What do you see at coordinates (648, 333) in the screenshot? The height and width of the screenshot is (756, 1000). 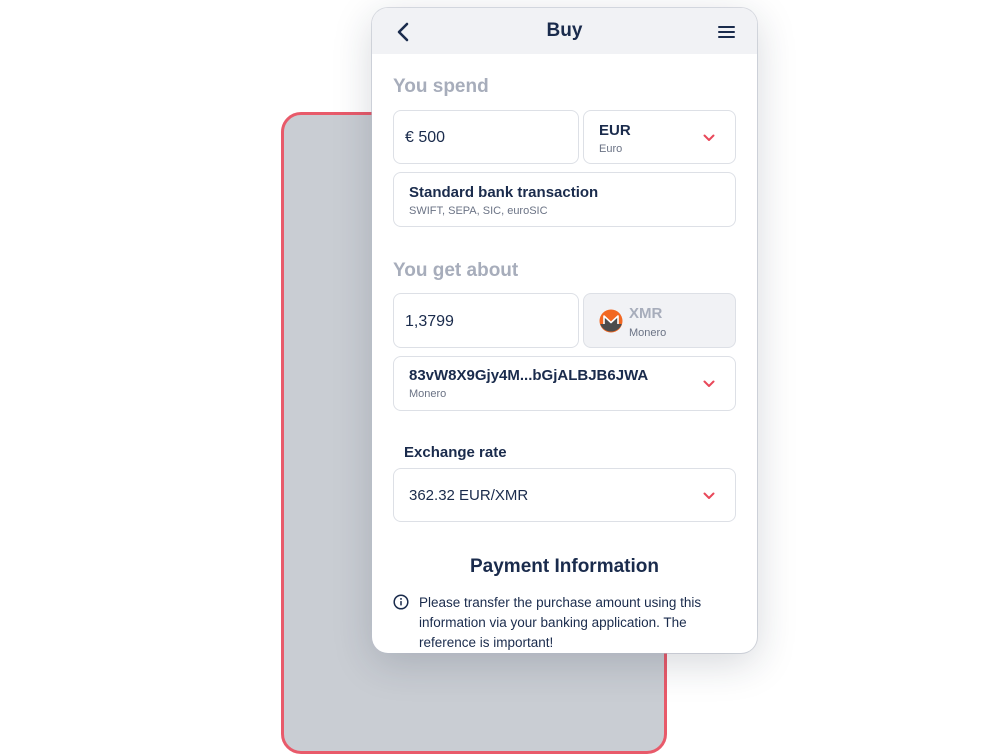 I see `get-currency-name: Monero` at bounding box center [648, 333].